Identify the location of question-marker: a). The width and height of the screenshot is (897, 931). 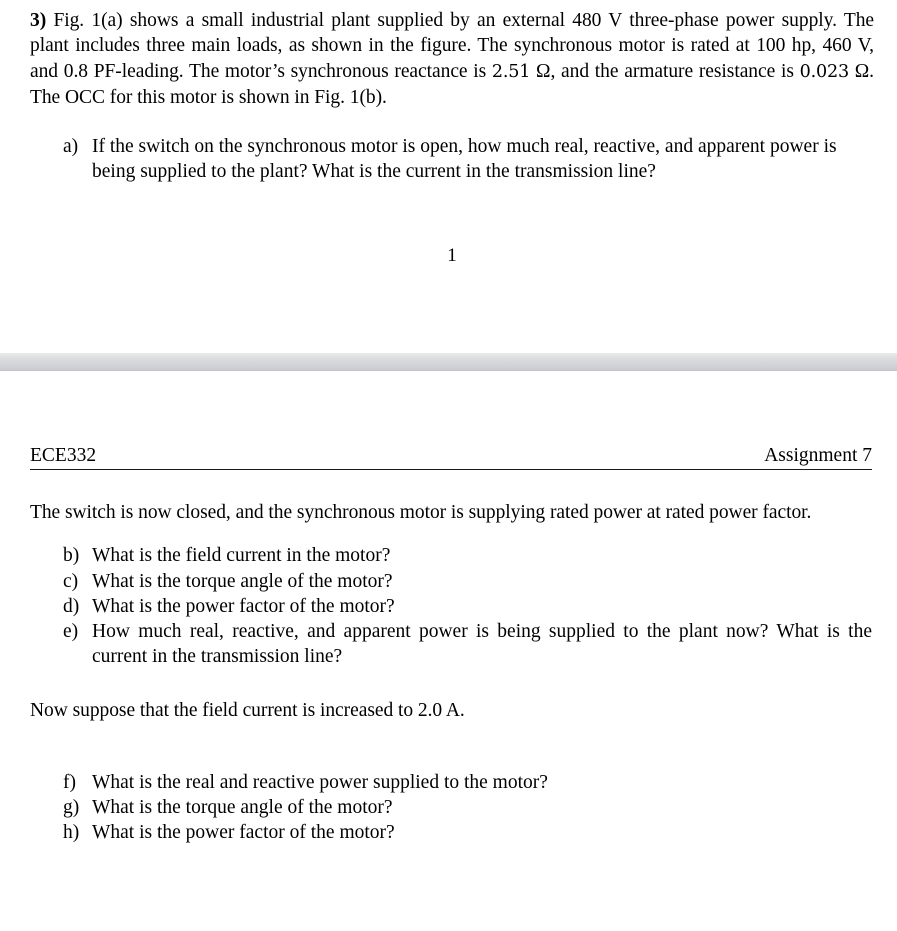
(71, 146).